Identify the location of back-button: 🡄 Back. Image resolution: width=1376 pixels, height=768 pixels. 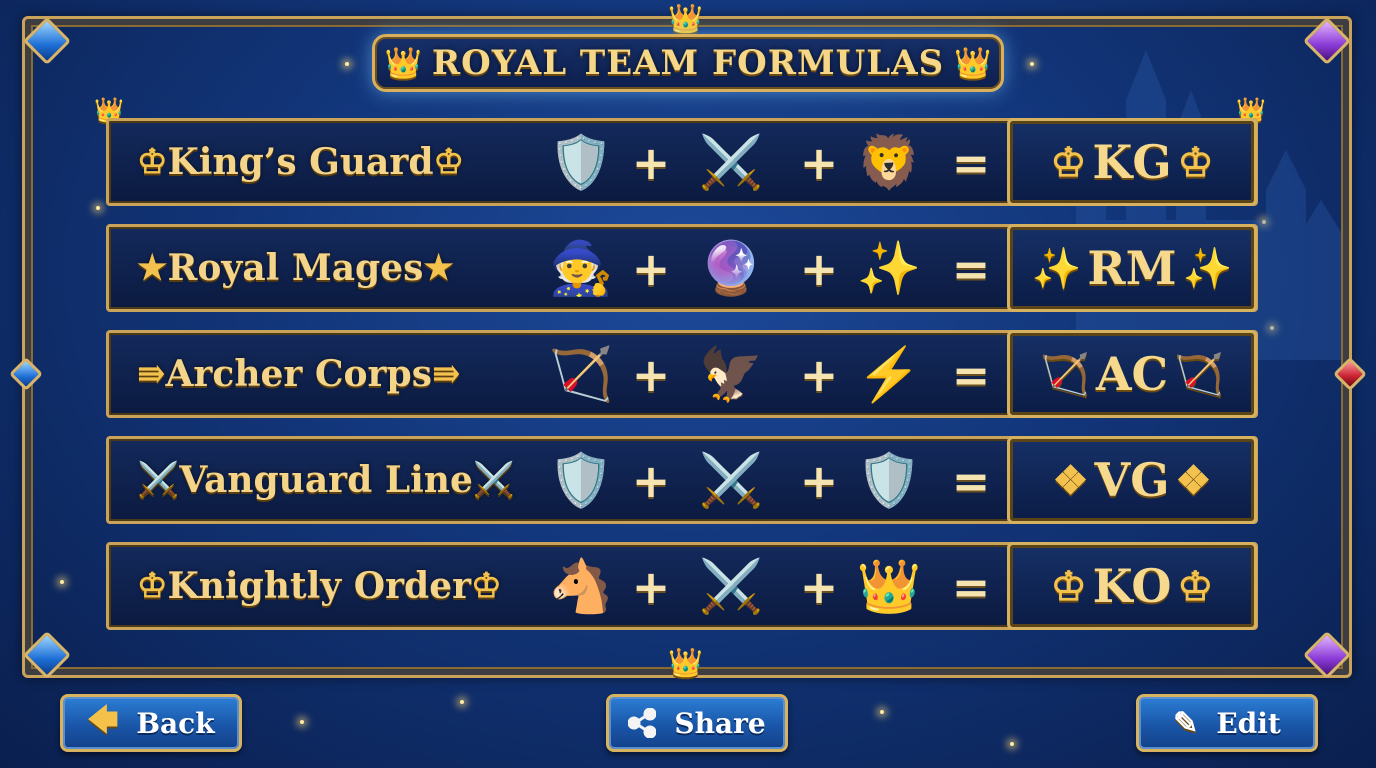
(151, 723).